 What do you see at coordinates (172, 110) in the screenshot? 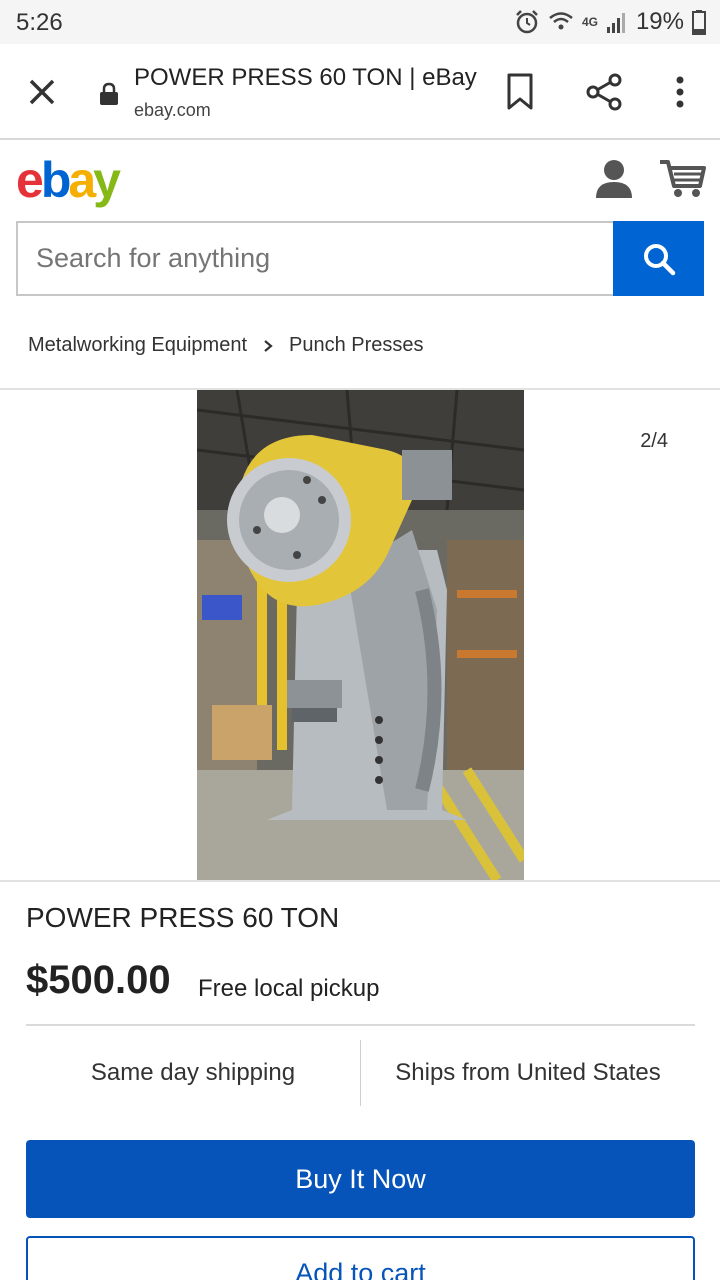
I see `page-url: ebay.com` at bounding box center [172, 110].